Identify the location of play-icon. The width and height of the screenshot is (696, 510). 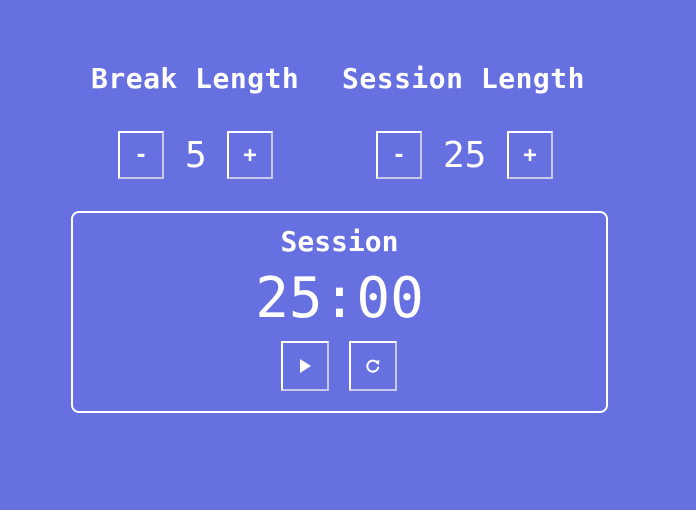
(305, 366).